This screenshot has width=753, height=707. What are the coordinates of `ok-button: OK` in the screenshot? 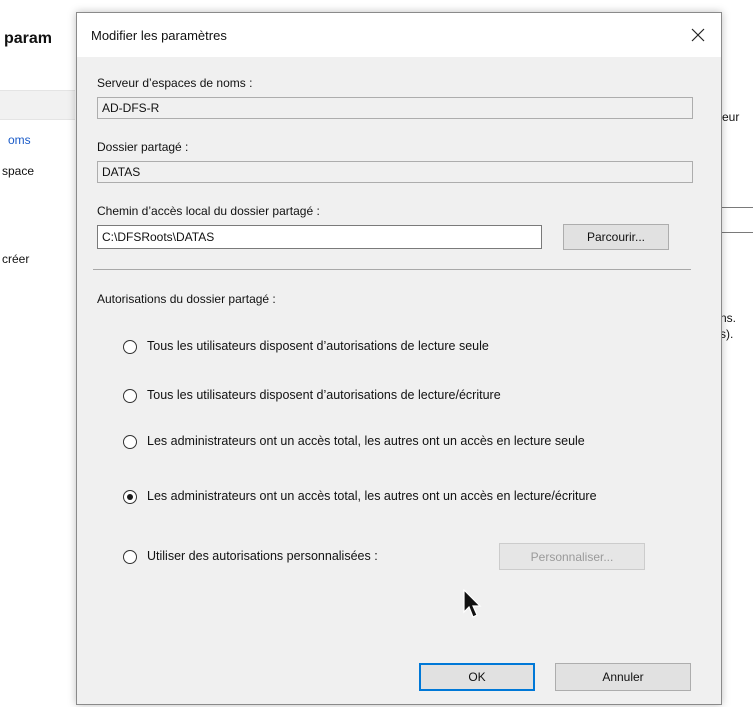 It's located at (477, 677).